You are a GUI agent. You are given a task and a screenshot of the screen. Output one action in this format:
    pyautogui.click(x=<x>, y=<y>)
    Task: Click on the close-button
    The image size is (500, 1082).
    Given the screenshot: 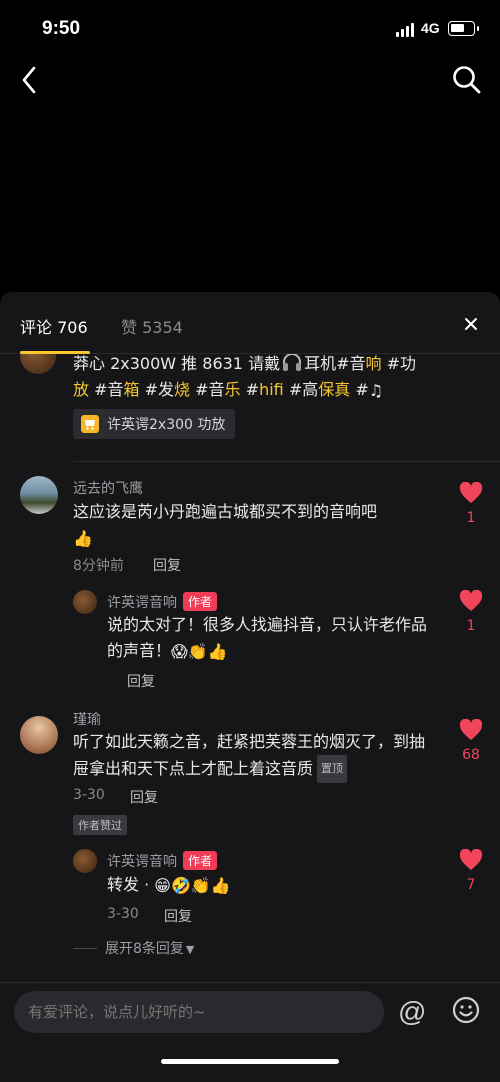 What is the action you would take?
    pyautogui.click(x=471, y=324)
    